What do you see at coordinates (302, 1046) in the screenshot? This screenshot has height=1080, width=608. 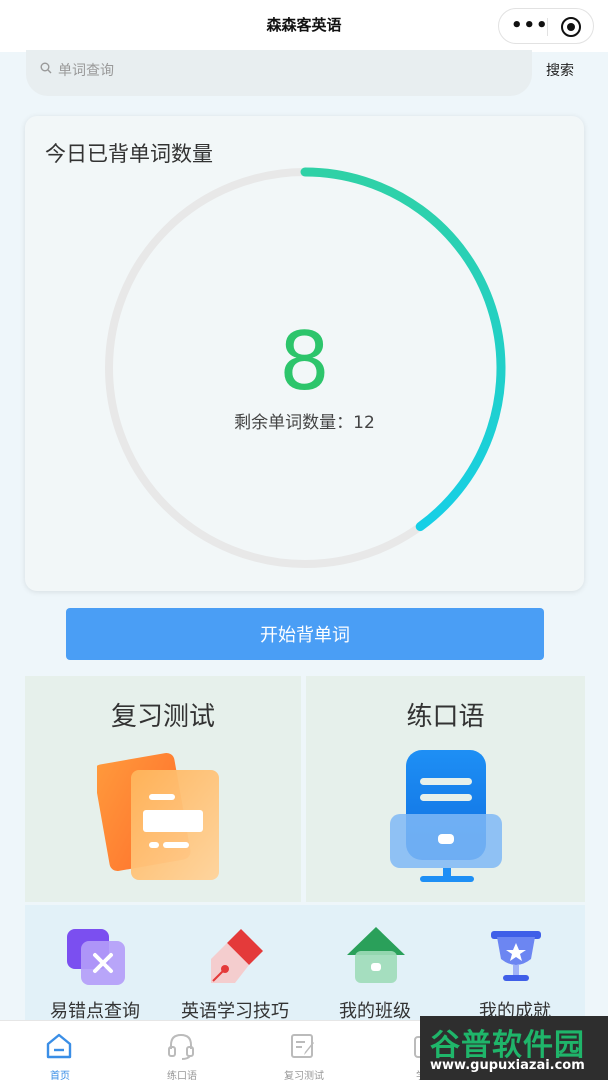 I see `edit-icon` at bounding box center [302, 1046].